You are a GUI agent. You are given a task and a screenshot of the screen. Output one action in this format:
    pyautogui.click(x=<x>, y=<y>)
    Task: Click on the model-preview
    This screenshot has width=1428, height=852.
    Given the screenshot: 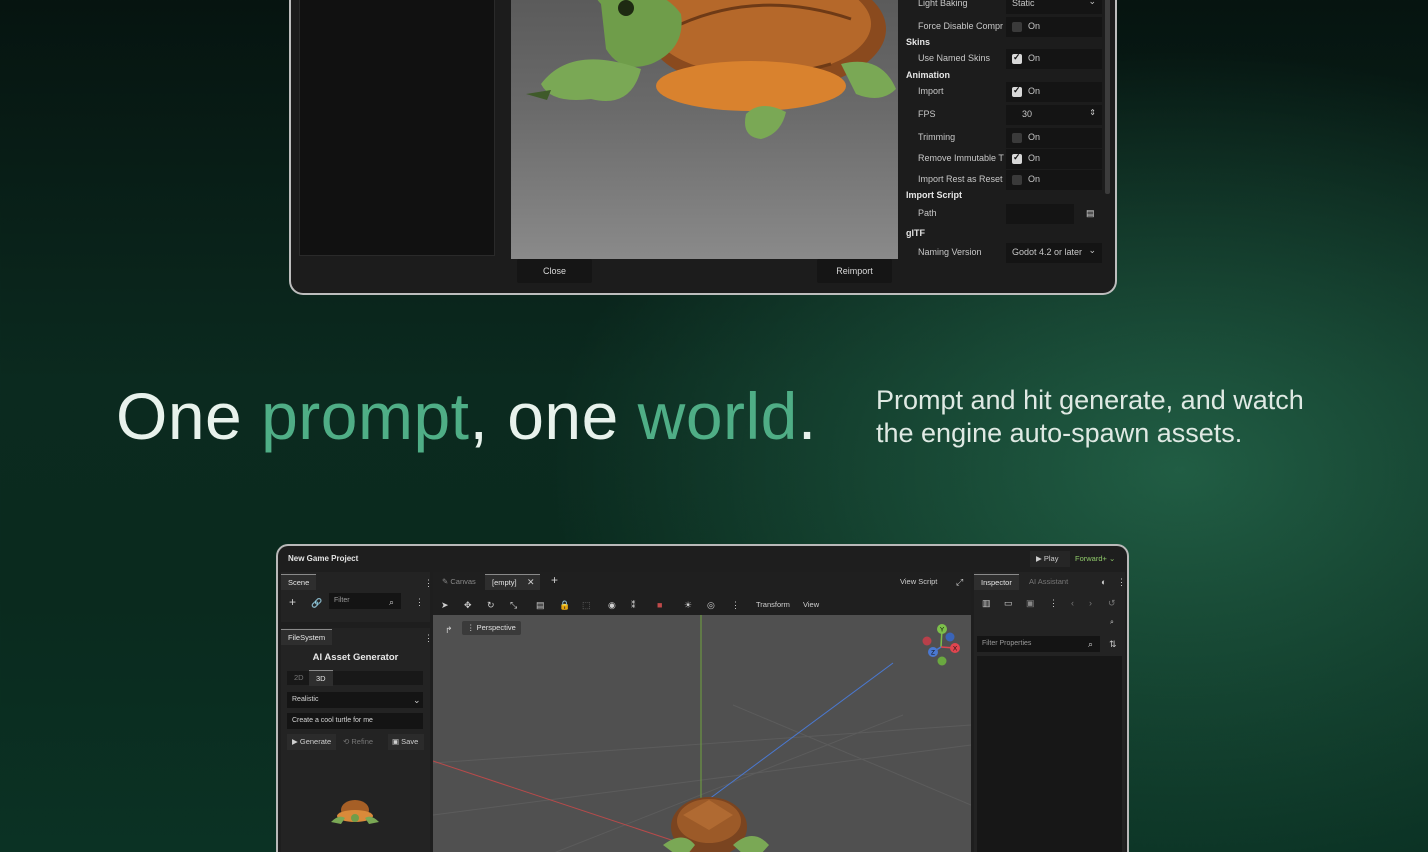 What is the action you would take?
    pyautogui.click(x=704, y=129)
    